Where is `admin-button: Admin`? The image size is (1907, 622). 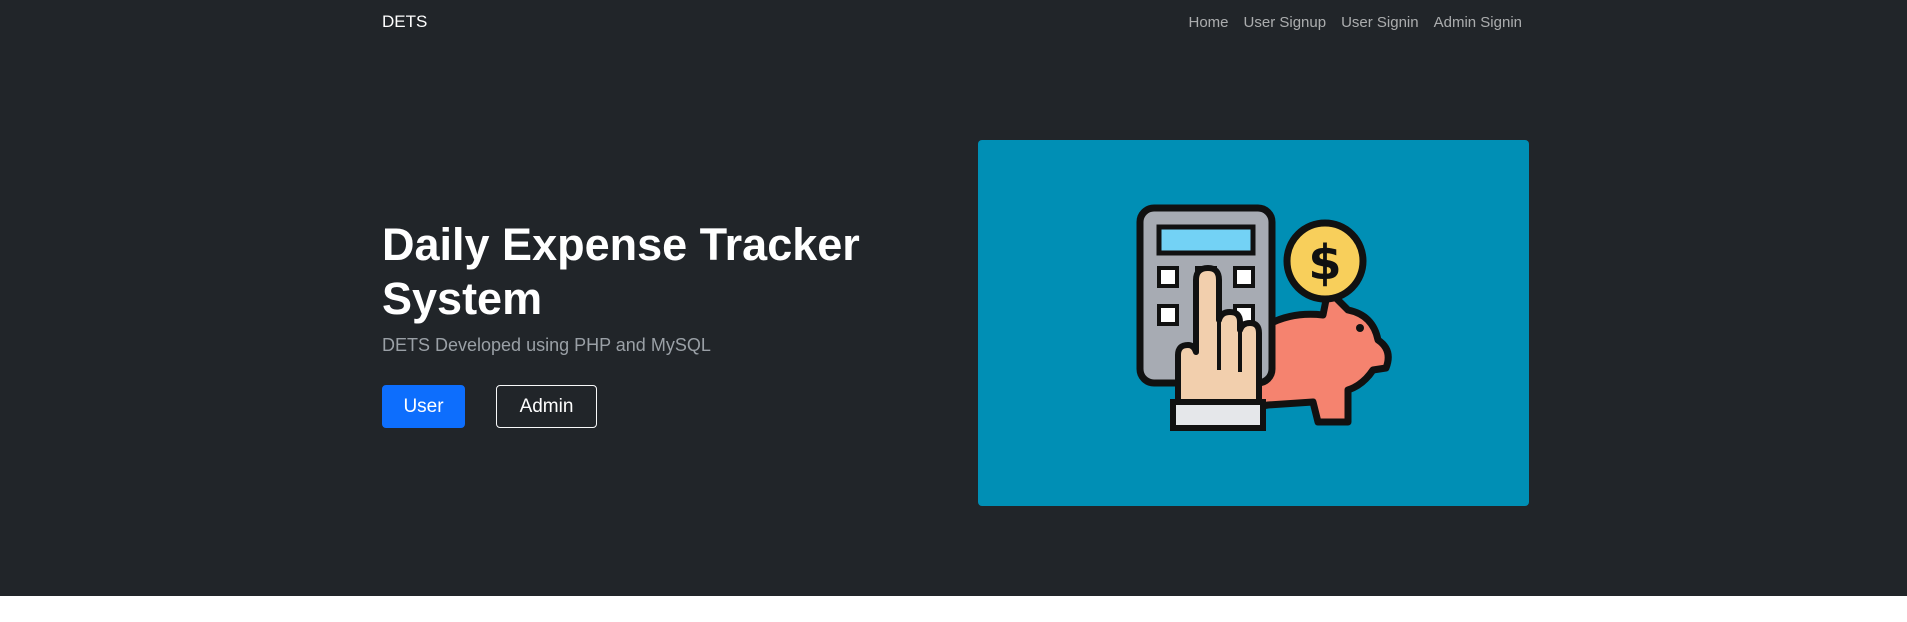 admin-button: Admin is located at coordinates (546, 406).